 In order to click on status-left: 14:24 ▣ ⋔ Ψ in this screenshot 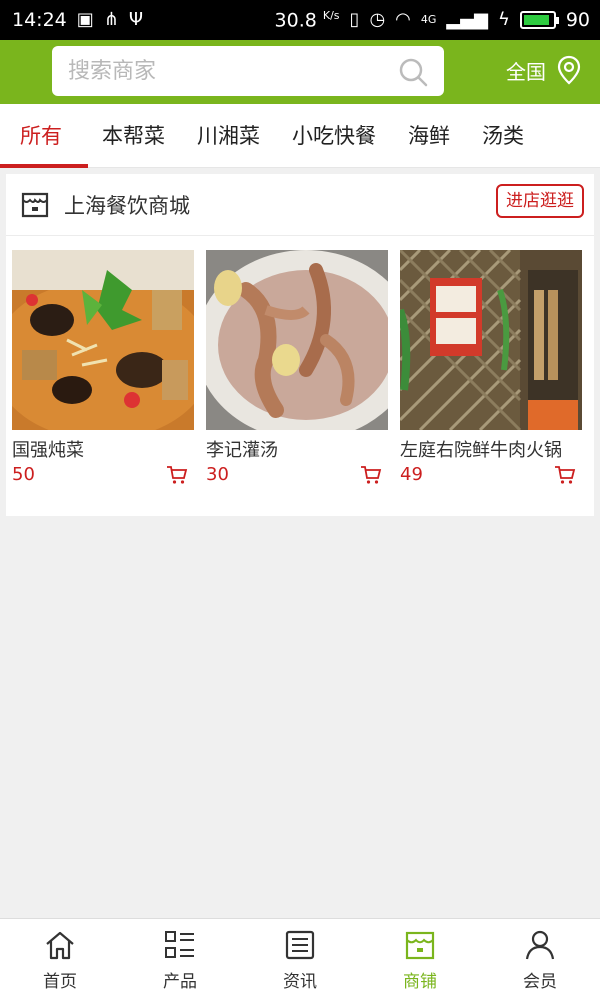, I will do `click(77, 20)`.